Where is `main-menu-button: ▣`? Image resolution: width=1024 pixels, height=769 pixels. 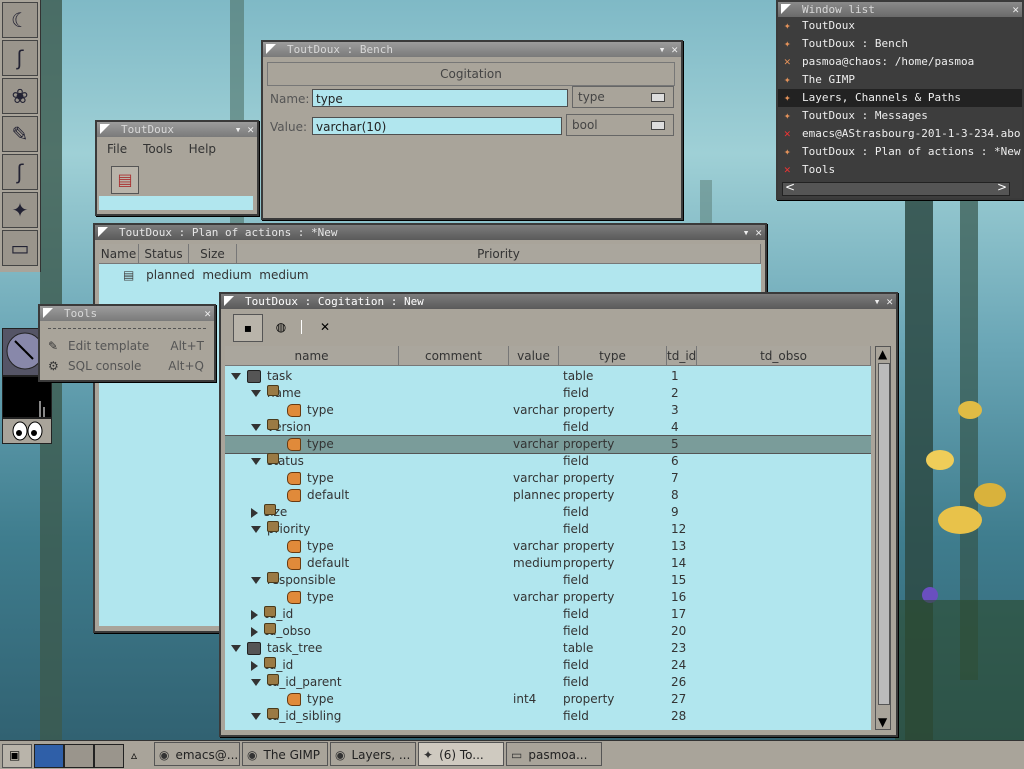 main-menu-button: ▣ is located at coordinates (17, 756).